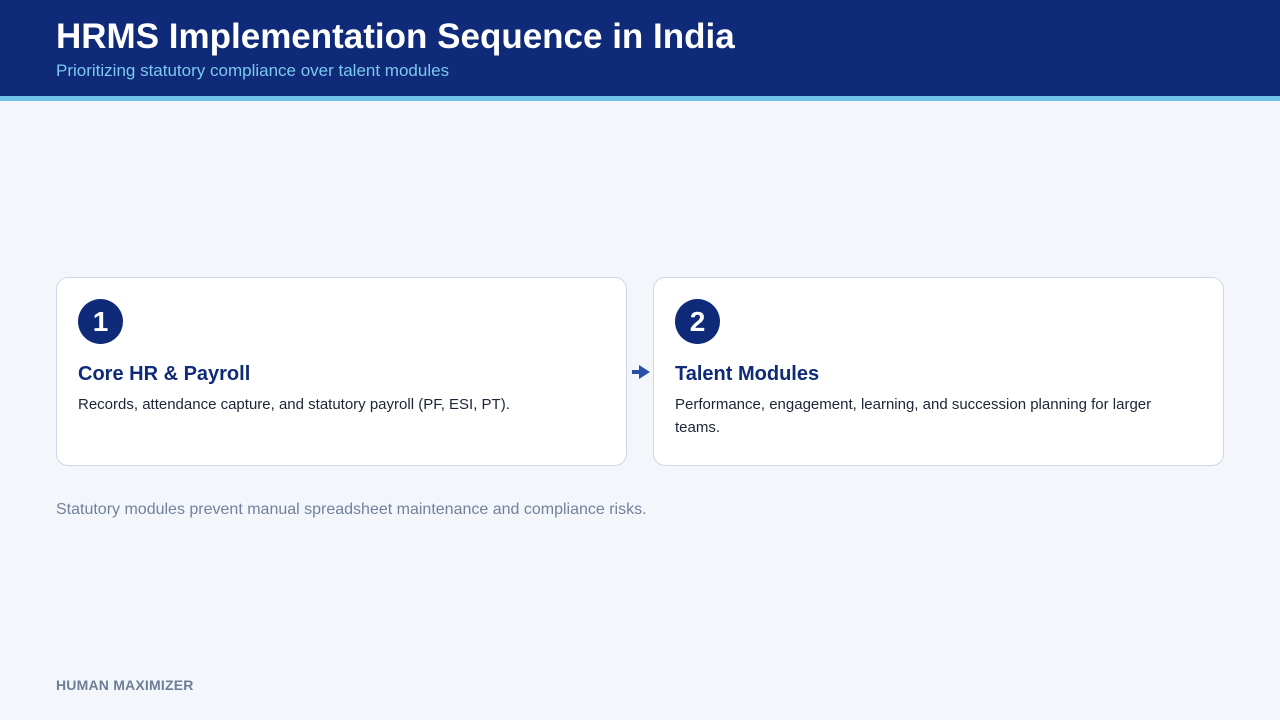 Image resolution: width=1280 pixels, height=720 pixels. Describe the element at coordinates (641, 372) in the screenshot. I see `arrow-right-icon` at that location.